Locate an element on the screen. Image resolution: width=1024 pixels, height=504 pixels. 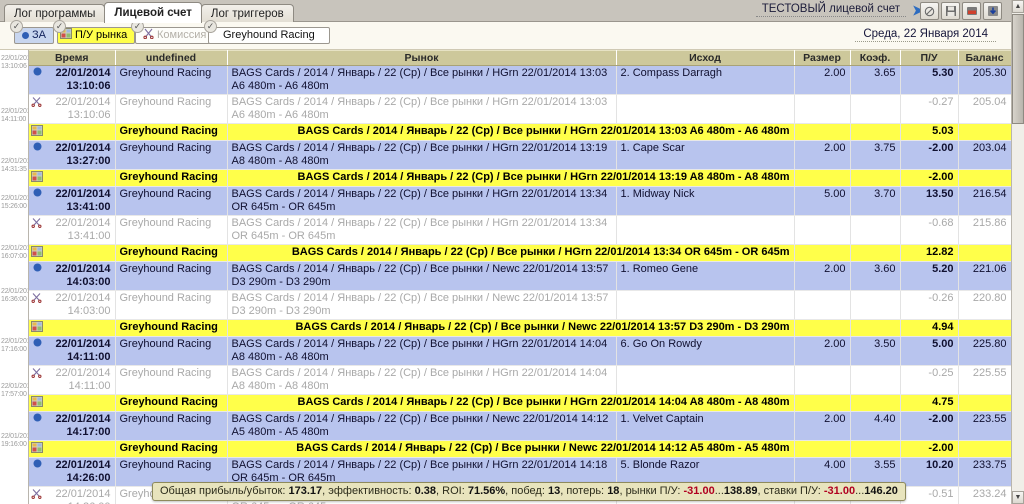
row-date: 22/01/2014 is located at coordinates (83, 373).